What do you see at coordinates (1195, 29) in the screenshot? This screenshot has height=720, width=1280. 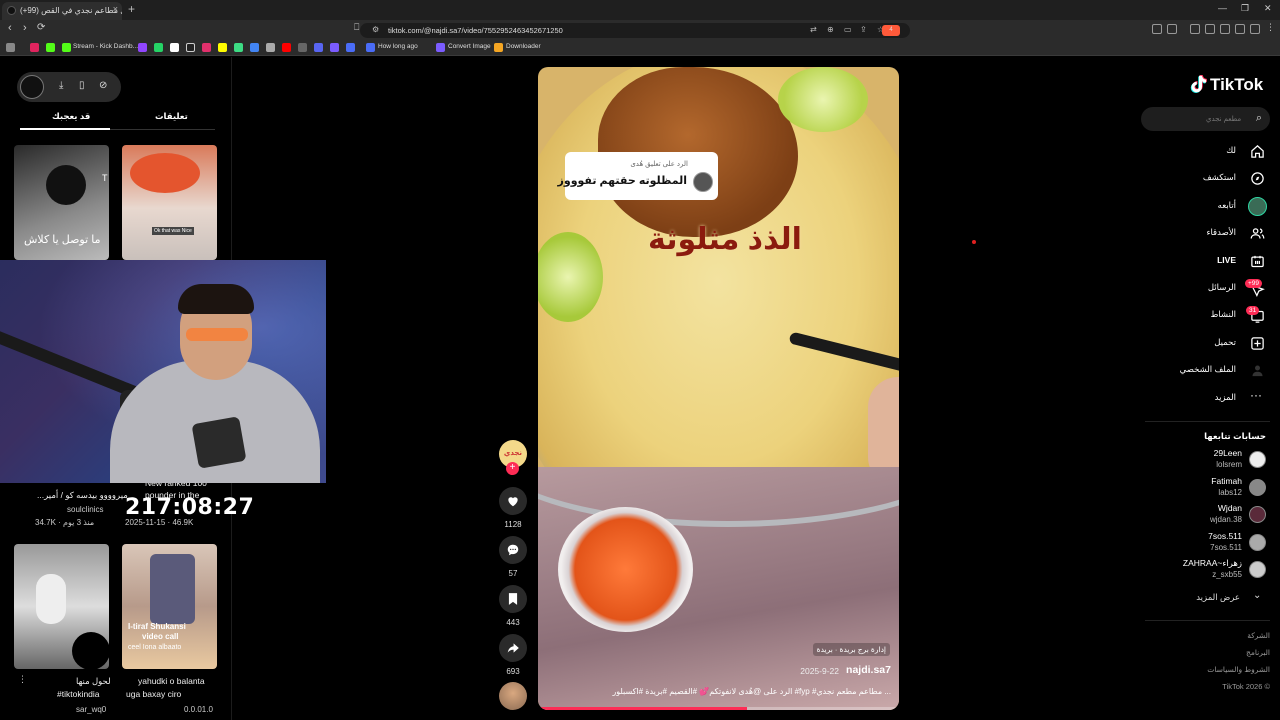 I see `media-icon` at bounding box center [1195, 29].